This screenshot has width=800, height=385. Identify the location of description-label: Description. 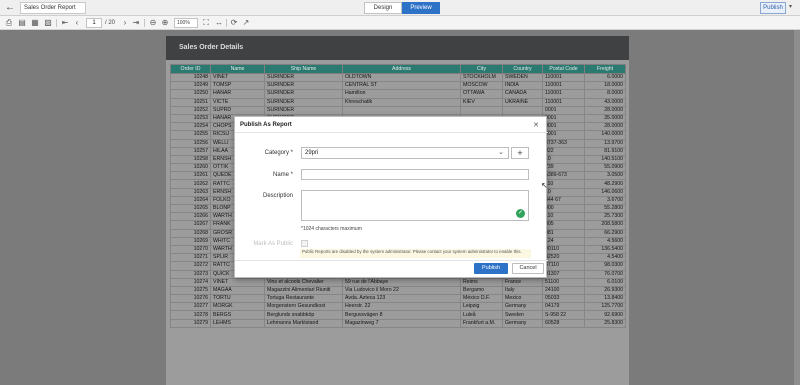
(277, 196).